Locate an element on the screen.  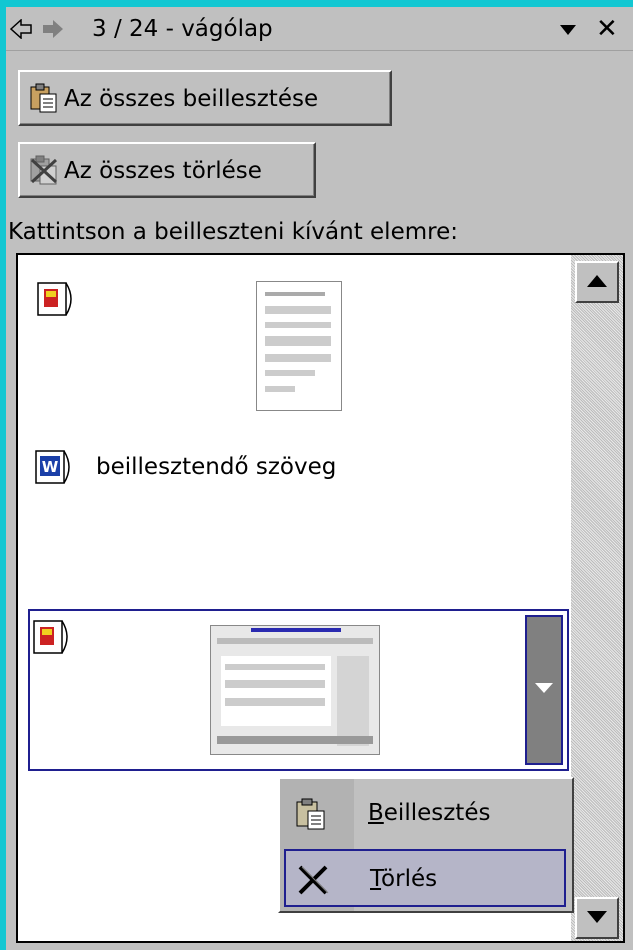
list-item: W is located at coordinates (298, 488).